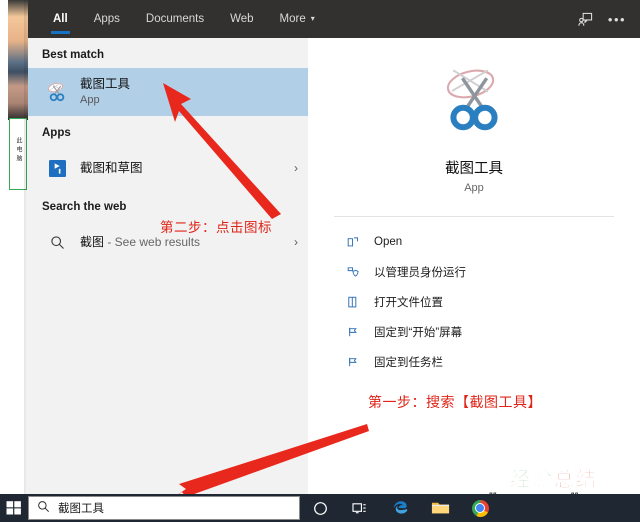 The image size is (640, 522). I want to click on best-match-result: 截图工具 App, so click(168, 92).